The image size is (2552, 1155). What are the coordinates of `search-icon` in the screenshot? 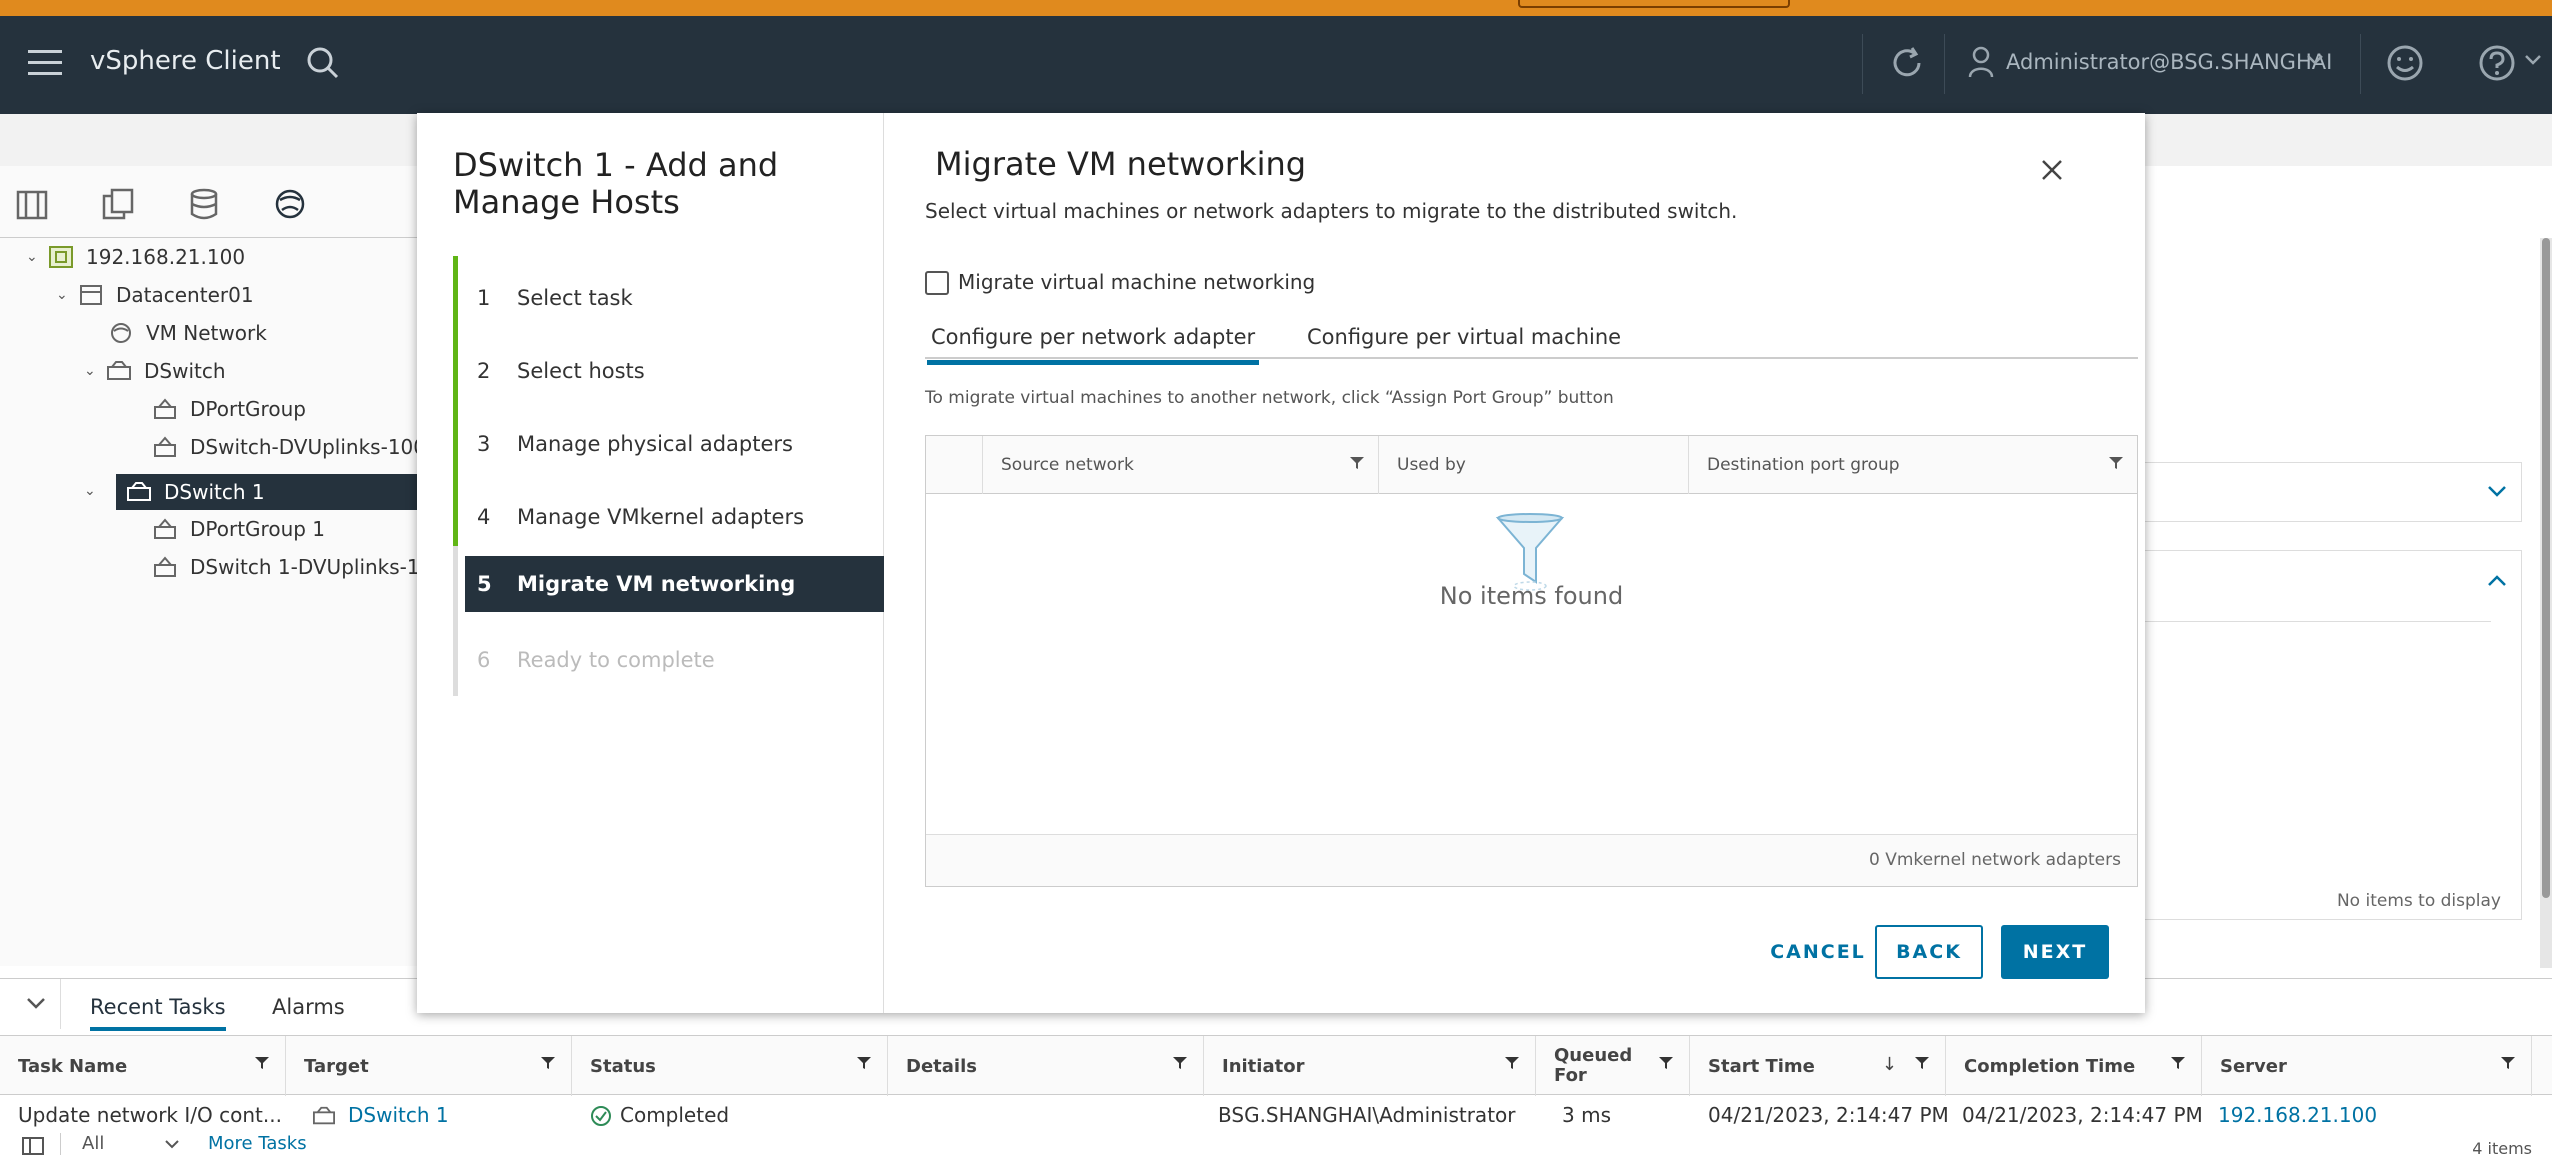 It's located at (323, 63).